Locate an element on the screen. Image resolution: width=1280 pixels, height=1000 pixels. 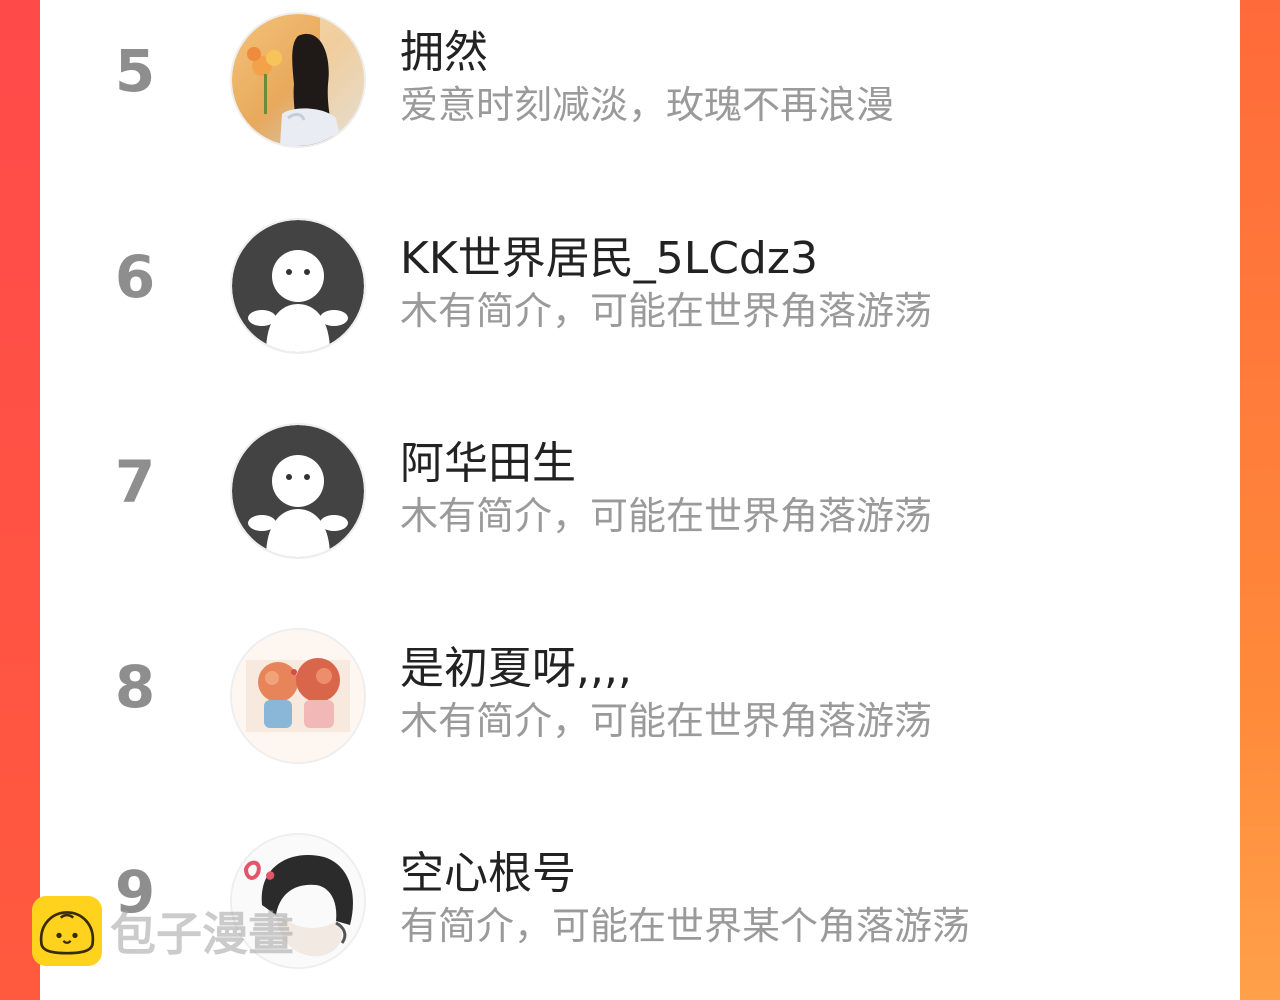
rank-number: 7 is located at coordinates (135, 482).